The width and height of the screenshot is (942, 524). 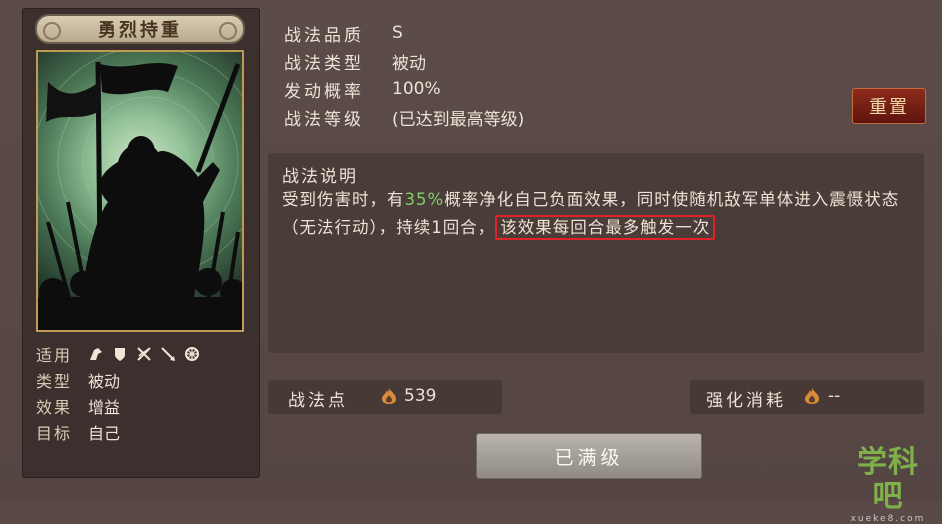 I want to click on skill-portrait, so click(x=140, y=191).